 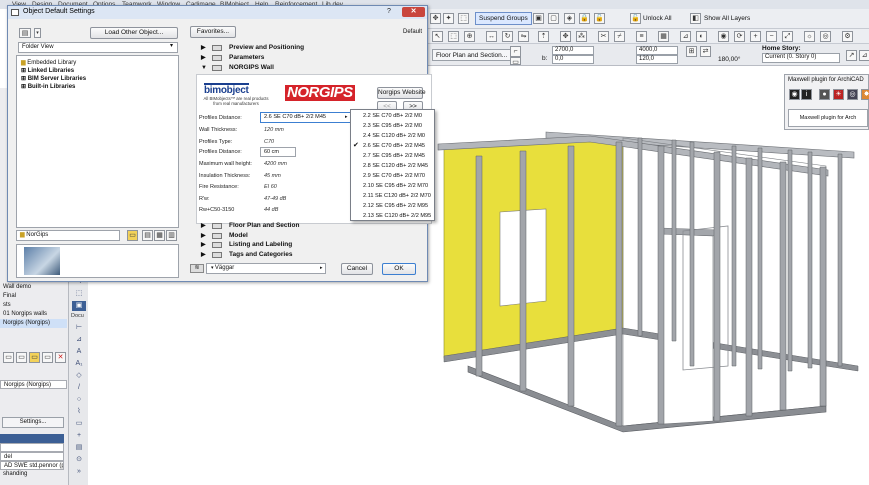 What do you see at coordinates (515, 61) in the screenshot?
I see `structure-icon: ▭` at bounding box center [515, 61].